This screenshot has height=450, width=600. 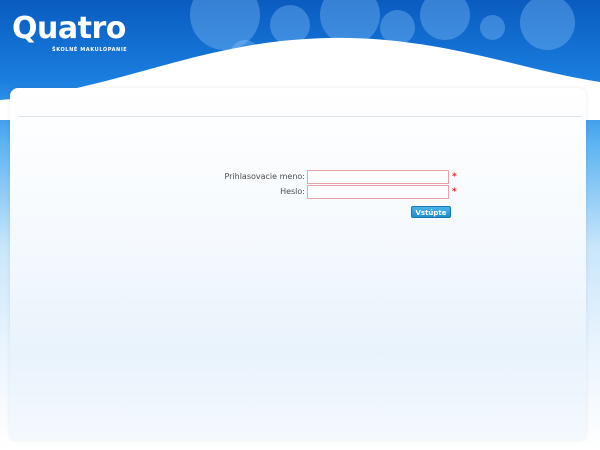 What do you see at coordinates (378, 177) in the screenshot?
I see `username-input` at bounding box center [378, 177].